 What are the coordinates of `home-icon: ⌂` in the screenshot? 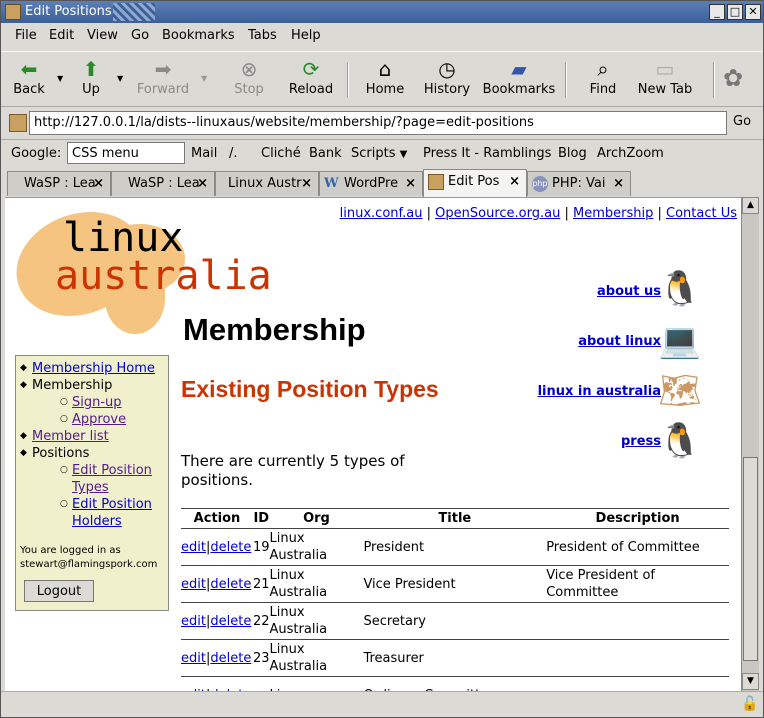 It's located at (385, 69).